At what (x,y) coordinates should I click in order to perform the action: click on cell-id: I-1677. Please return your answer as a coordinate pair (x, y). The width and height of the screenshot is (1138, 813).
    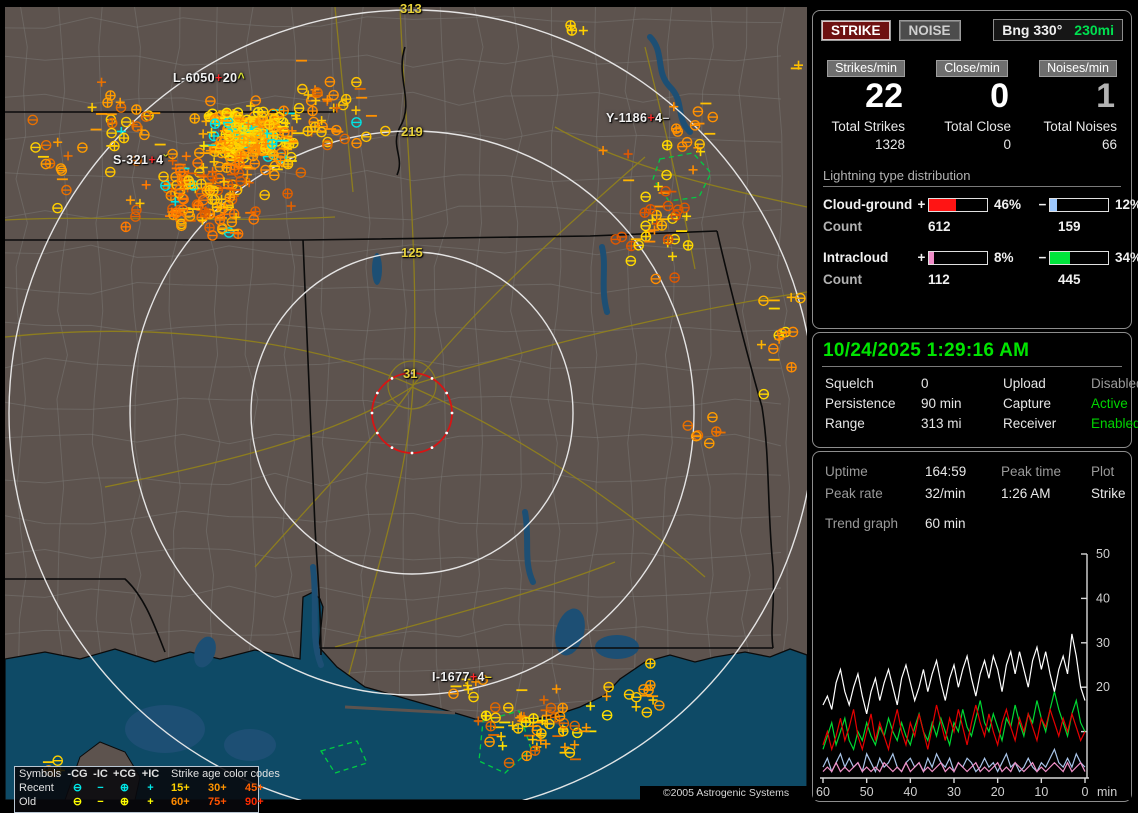
    Looking at the image, I should click on (451, 677).